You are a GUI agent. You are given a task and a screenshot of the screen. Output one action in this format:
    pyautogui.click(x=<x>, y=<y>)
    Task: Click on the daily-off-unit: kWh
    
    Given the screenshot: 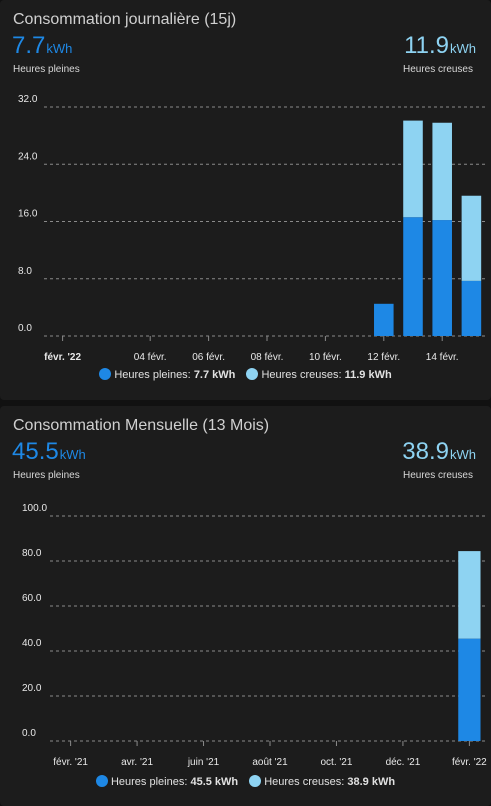 What is the action you would take?
    pyautogui.click(x=463, y=48)
    